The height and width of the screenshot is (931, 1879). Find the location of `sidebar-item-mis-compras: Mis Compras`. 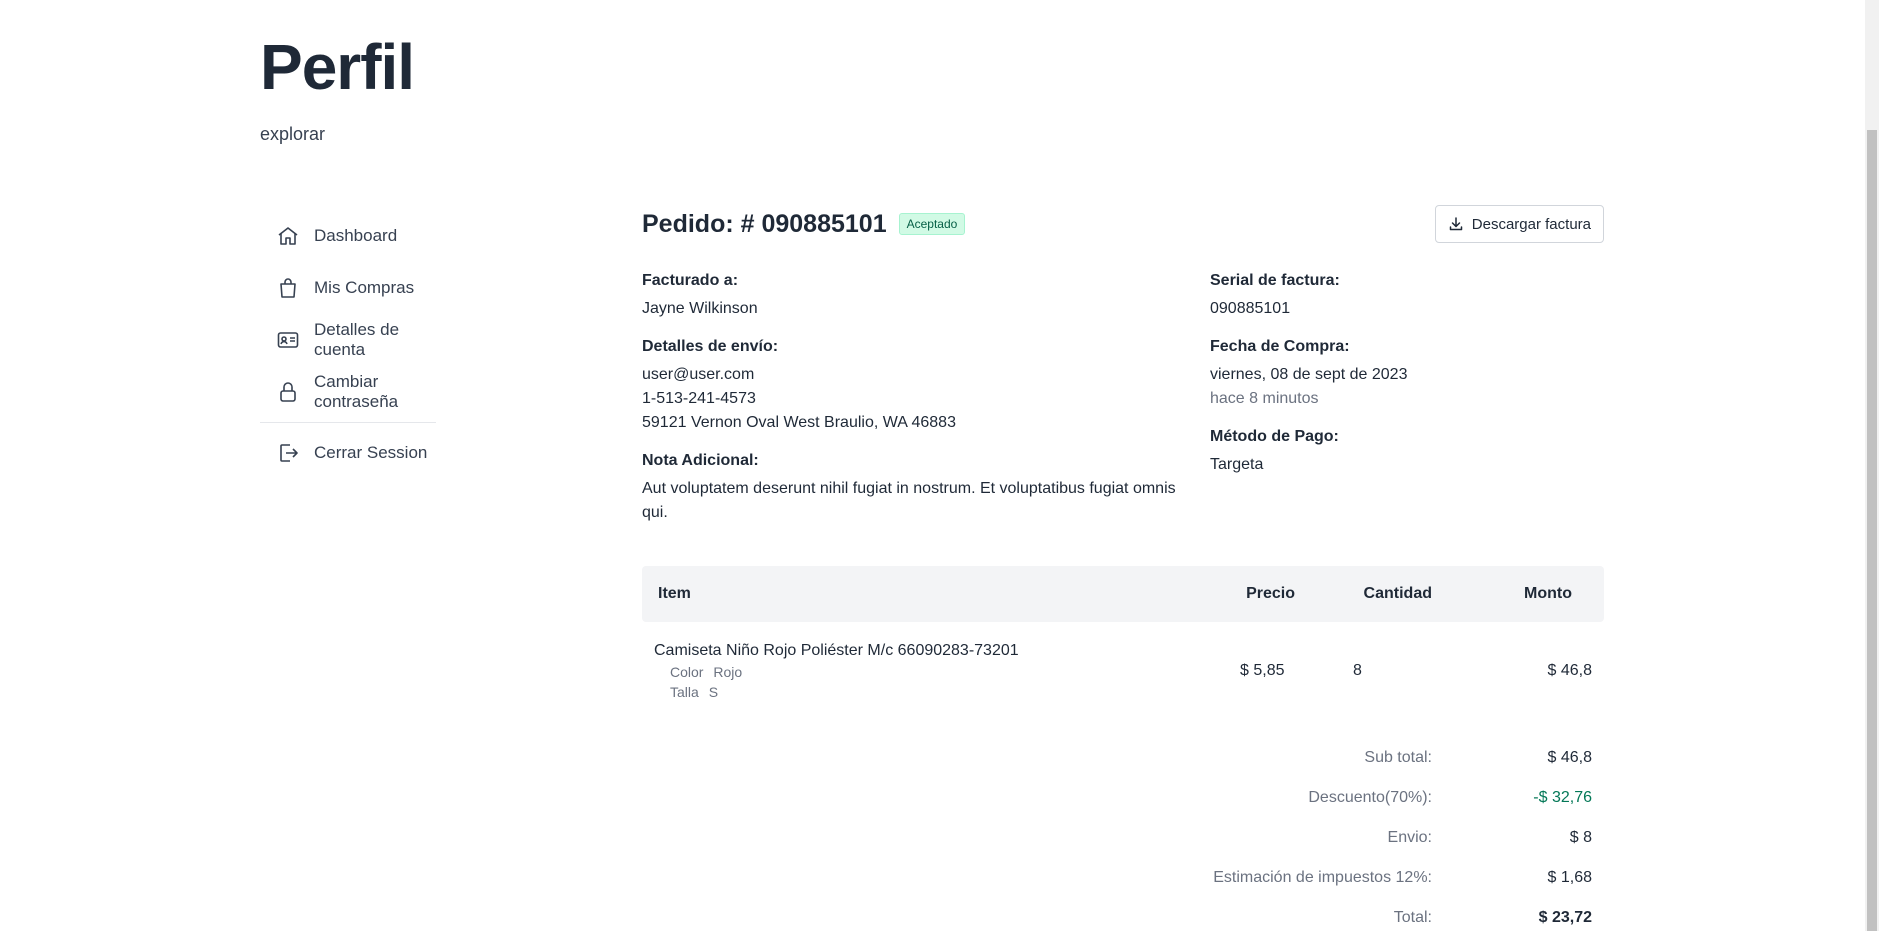

sidebar-item-mis-compras: Mis Compras is located at coordinates (350, 288).